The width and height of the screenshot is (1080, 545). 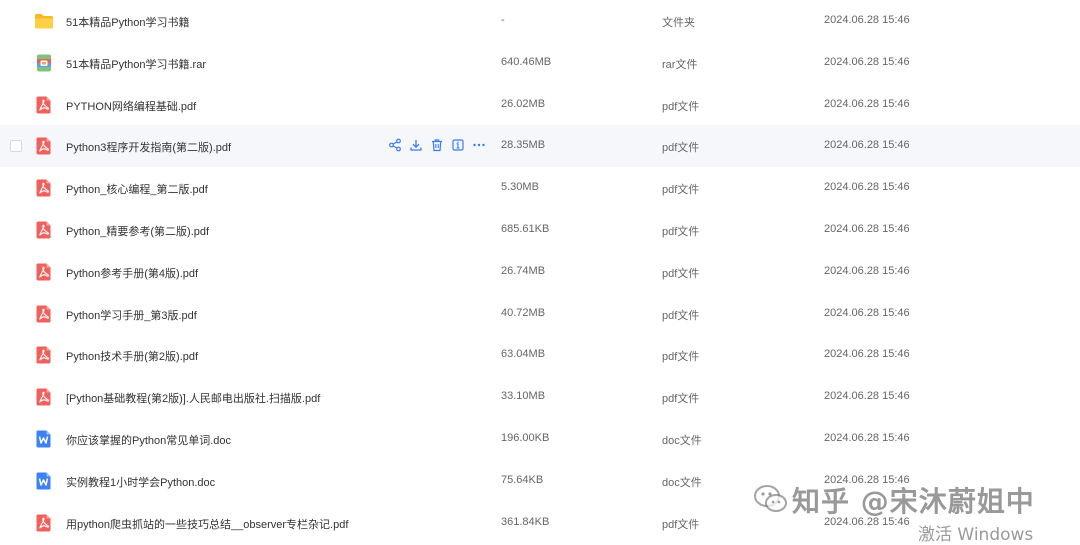 I want to click on file-size: 40.72MB, so click(x=523, y=312).